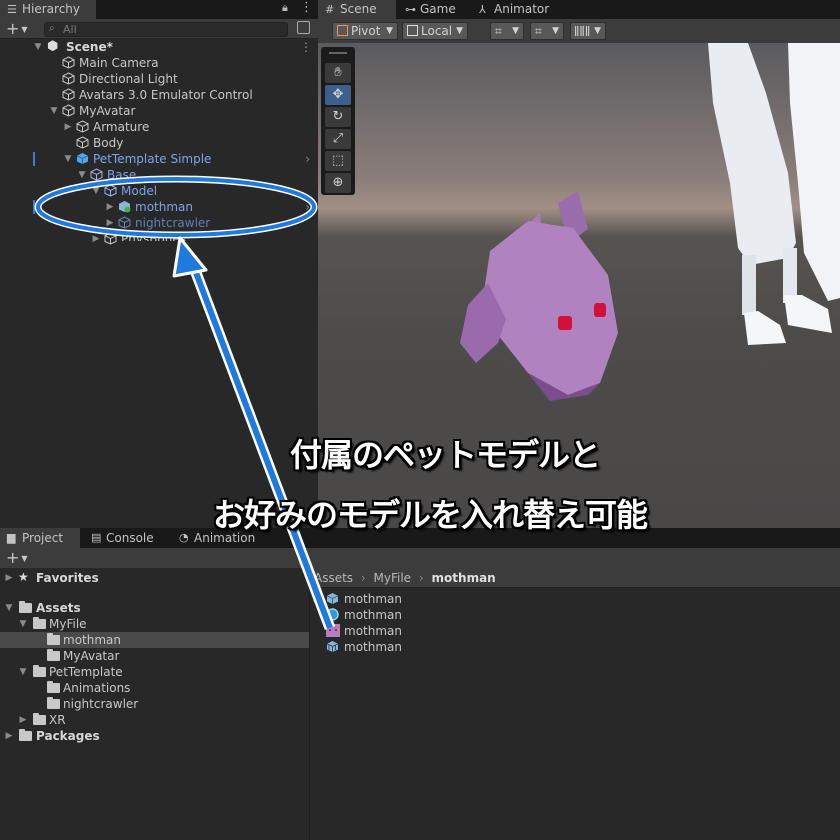 This screenshot has height=840, width=840. I want to click on breadcrumb-current: mothman, so click(464, 578).